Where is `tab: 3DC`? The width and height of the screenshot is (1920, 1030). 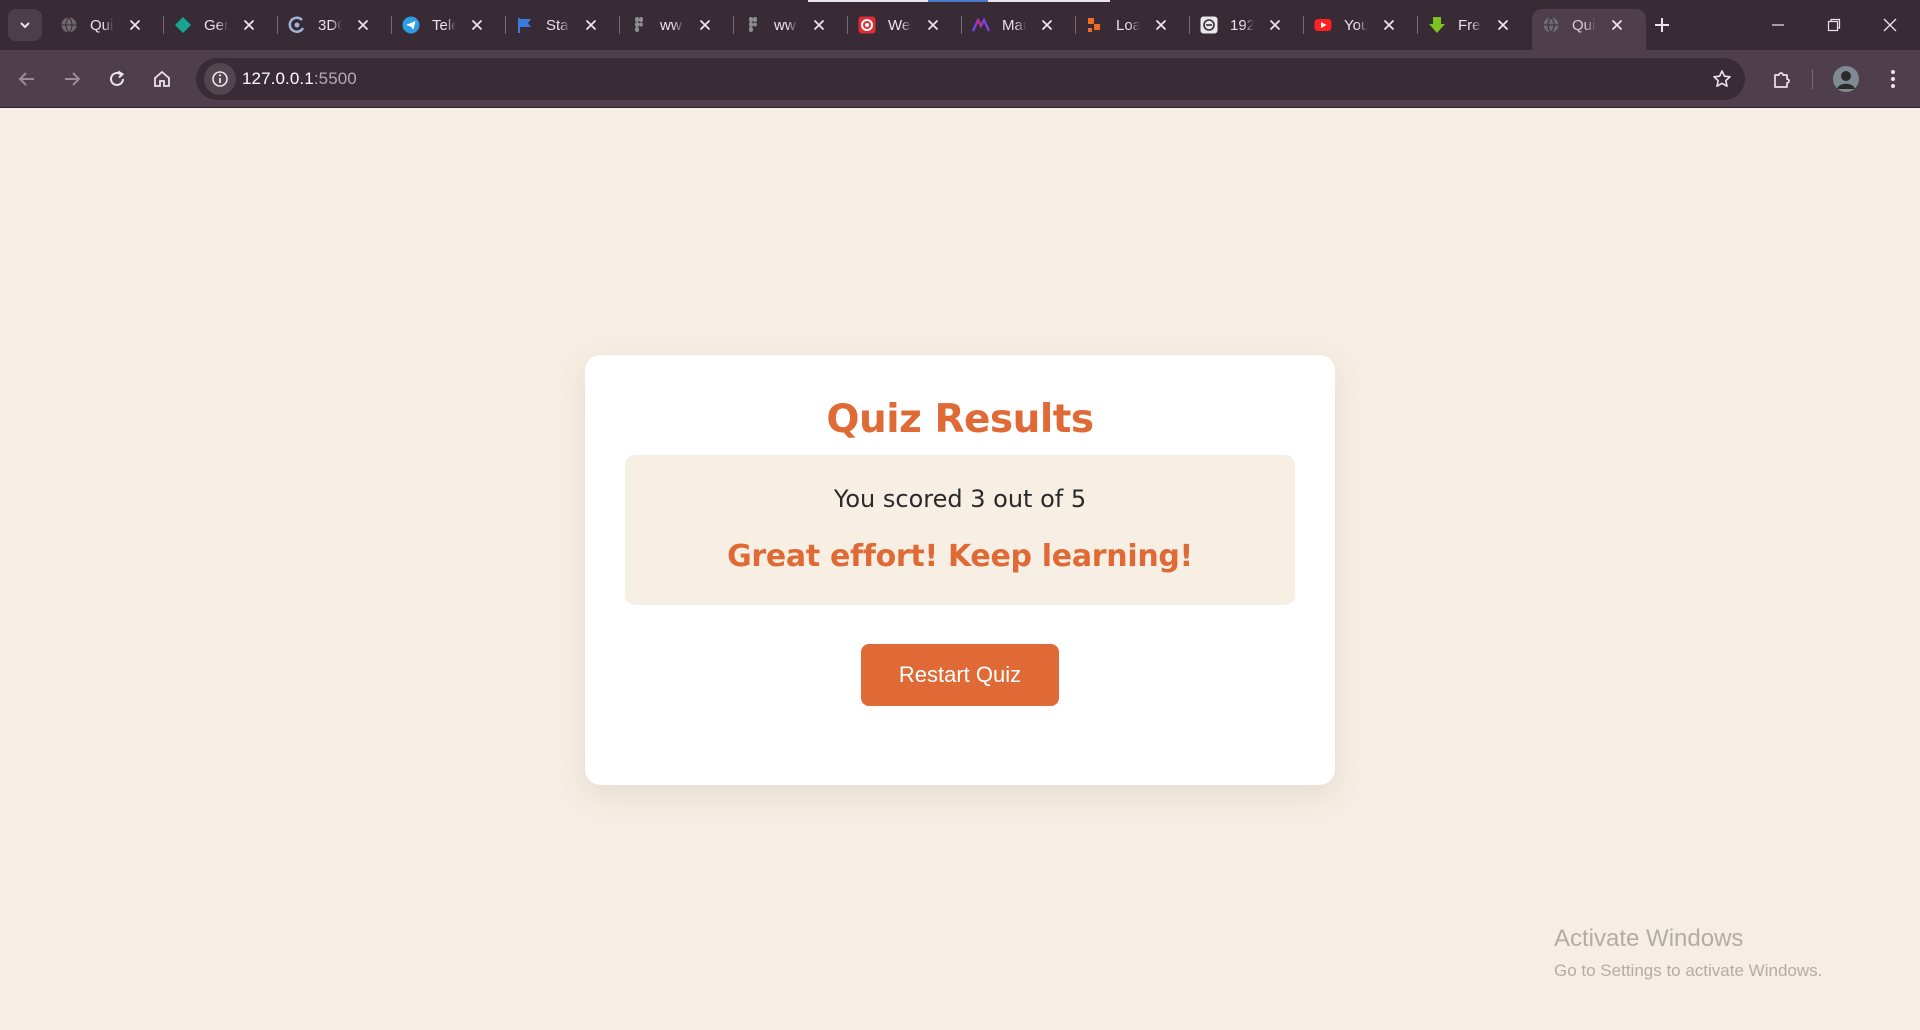 tab: 3DC is located at coordinates (335, 25).